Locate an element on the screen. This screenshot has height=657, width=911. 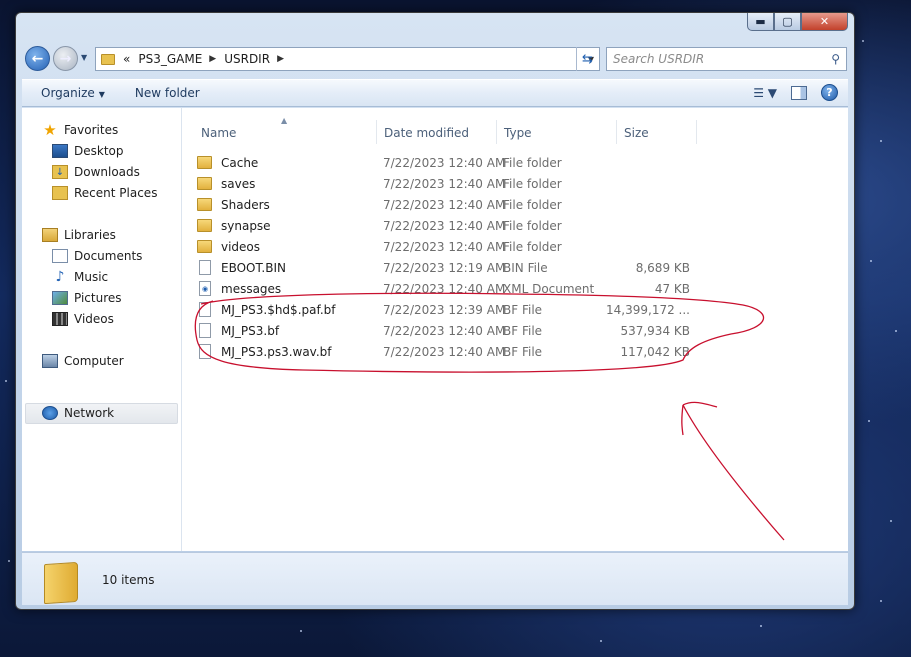
sidebar-item-computer: Computer is located at coordinates (83, 361).